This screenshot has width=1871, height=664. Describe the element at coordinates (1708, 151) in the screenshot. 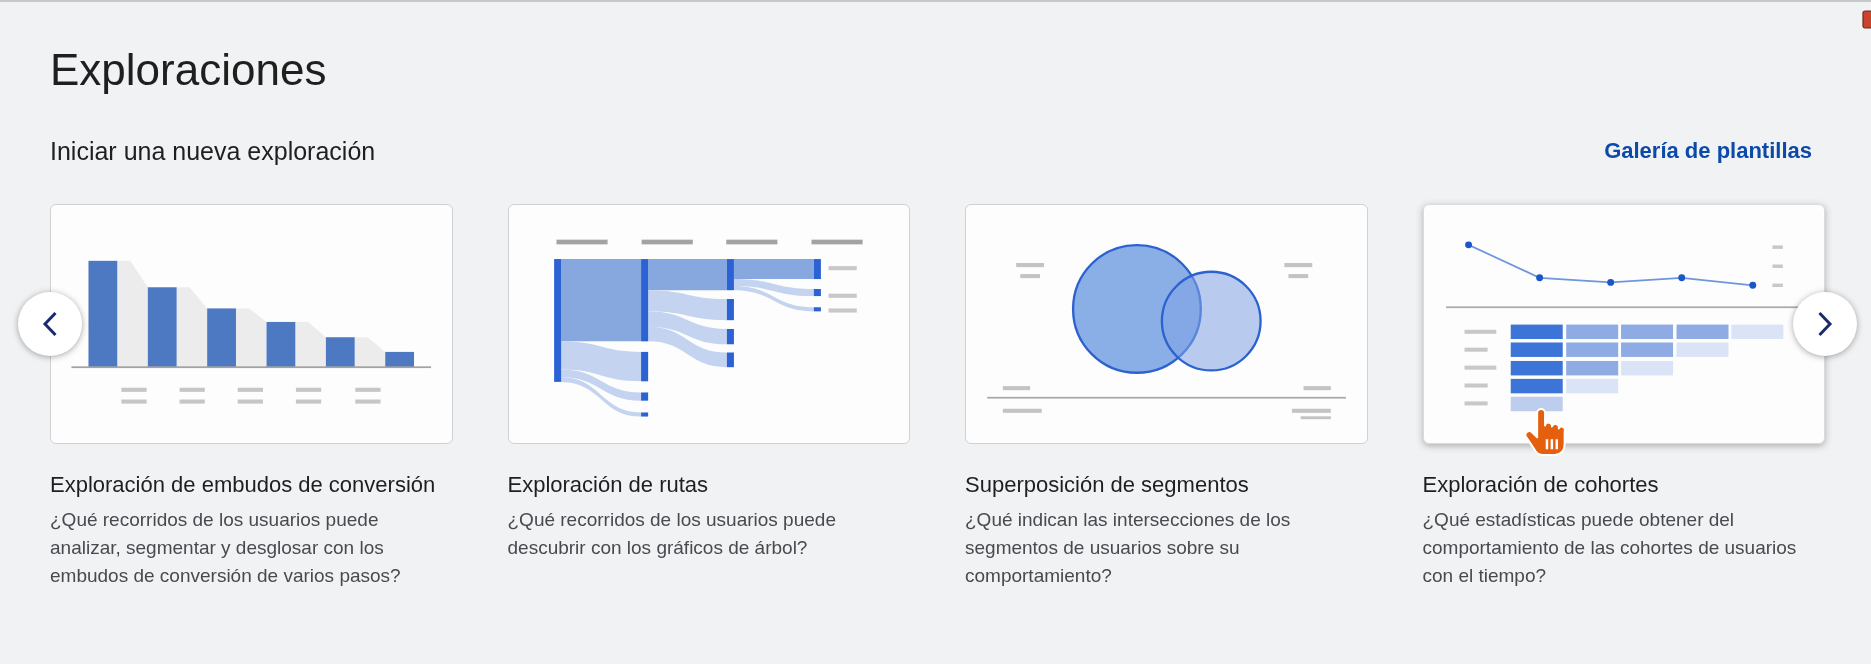

I see `template-gallery-link: Galería de plantillas` at that location.